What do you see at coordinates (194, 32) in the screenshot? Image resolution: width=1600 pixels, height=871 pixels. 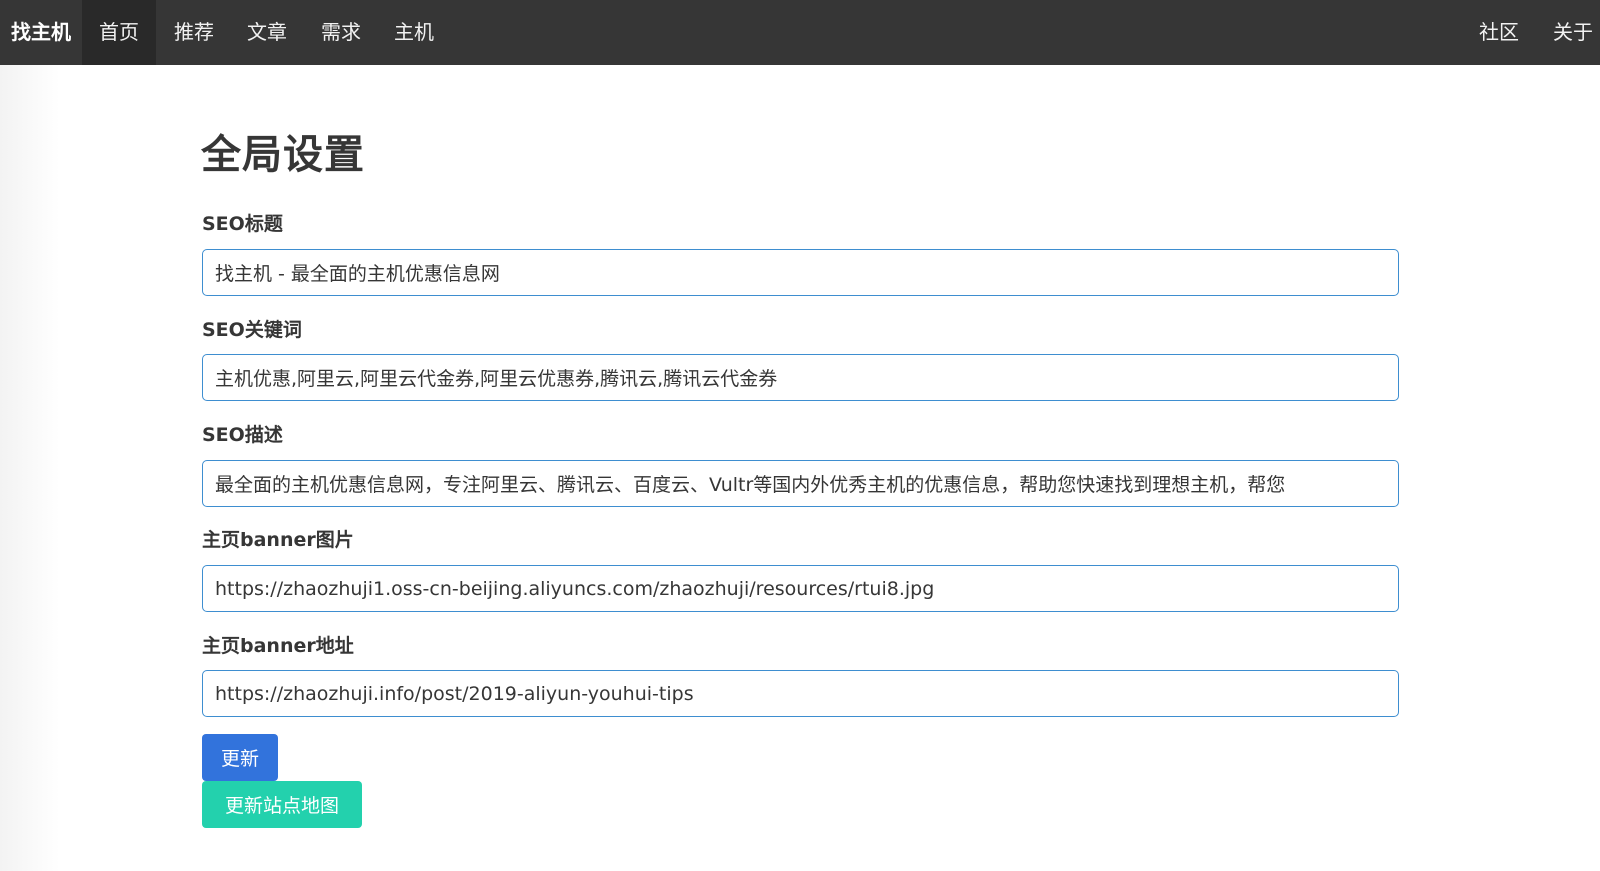 I see `nav-item-recommend: 推荐` at bounding box center [194, 32].